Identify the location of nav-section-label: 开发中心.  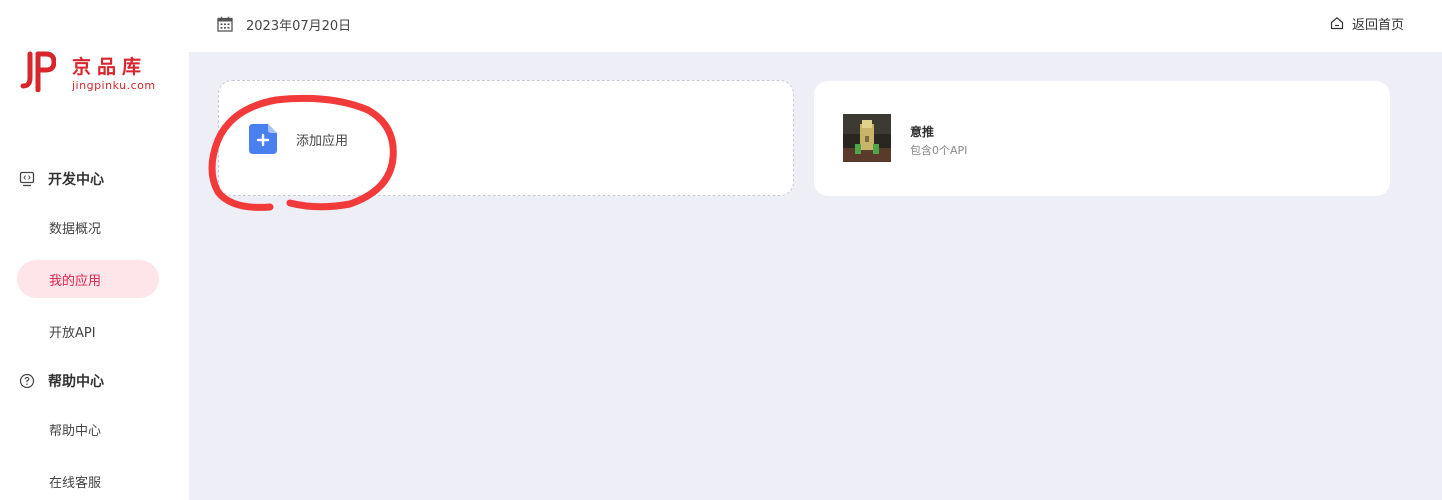
(76, 180).